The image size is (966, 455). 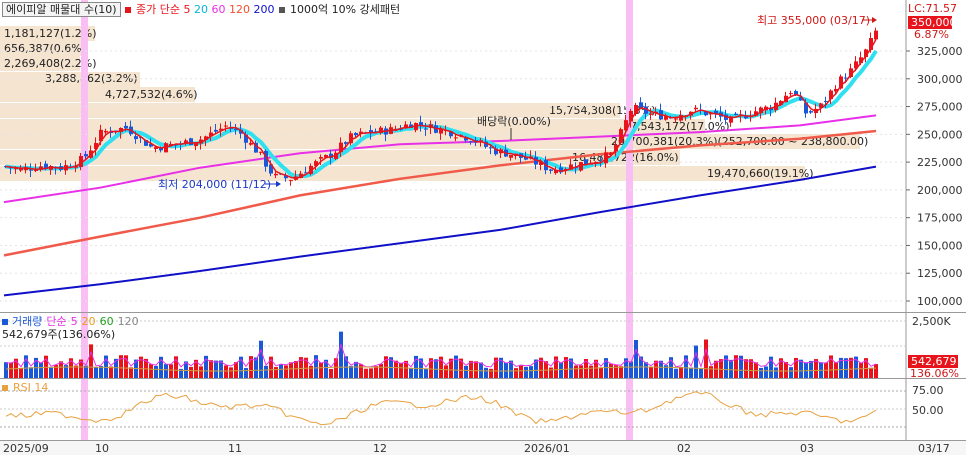 I want to click on price-axis-label: 200,000, so click(x=940, y=190).